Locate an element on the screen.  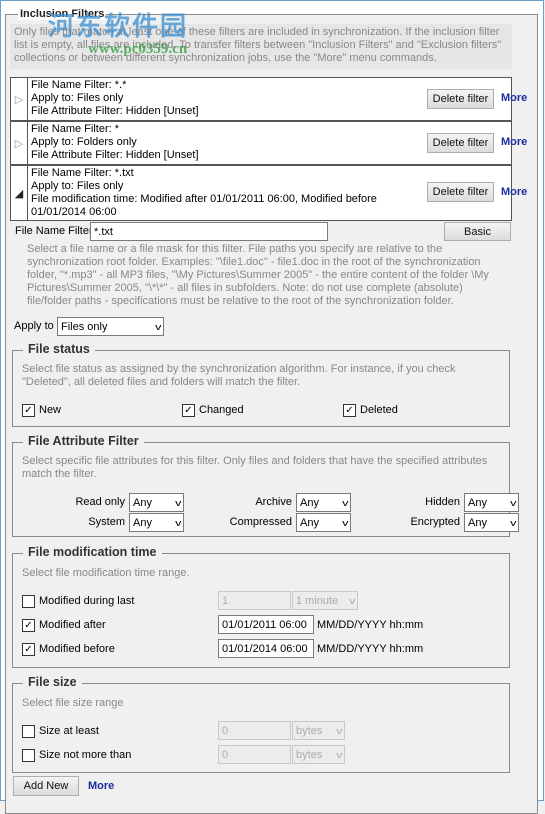
file-name-filter-input: *.txt is located at coordinates (209, 231).